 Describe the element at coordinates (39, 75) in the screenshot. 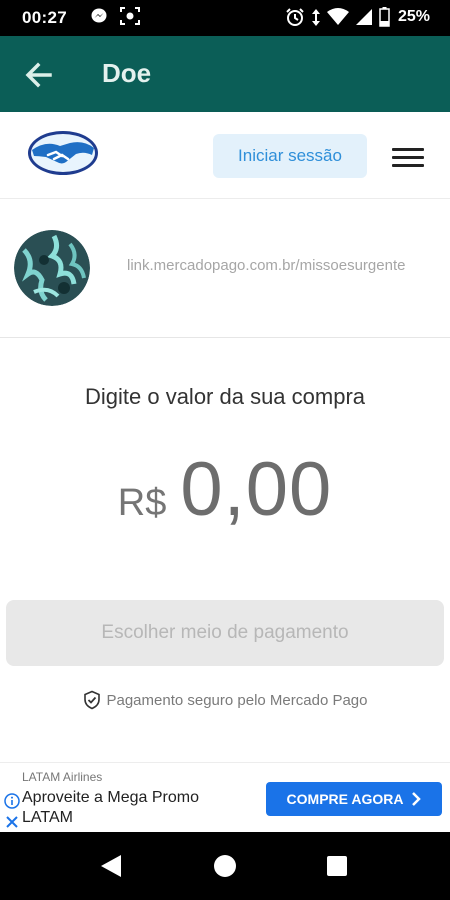

I see `arrow-left-icon` at that location.